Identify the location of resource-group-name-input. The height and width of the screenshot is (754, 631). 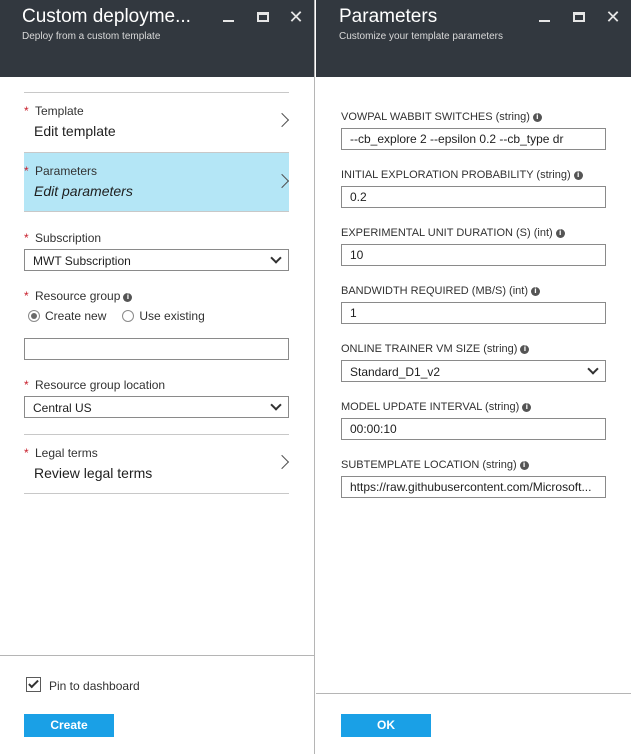
(156, 349).